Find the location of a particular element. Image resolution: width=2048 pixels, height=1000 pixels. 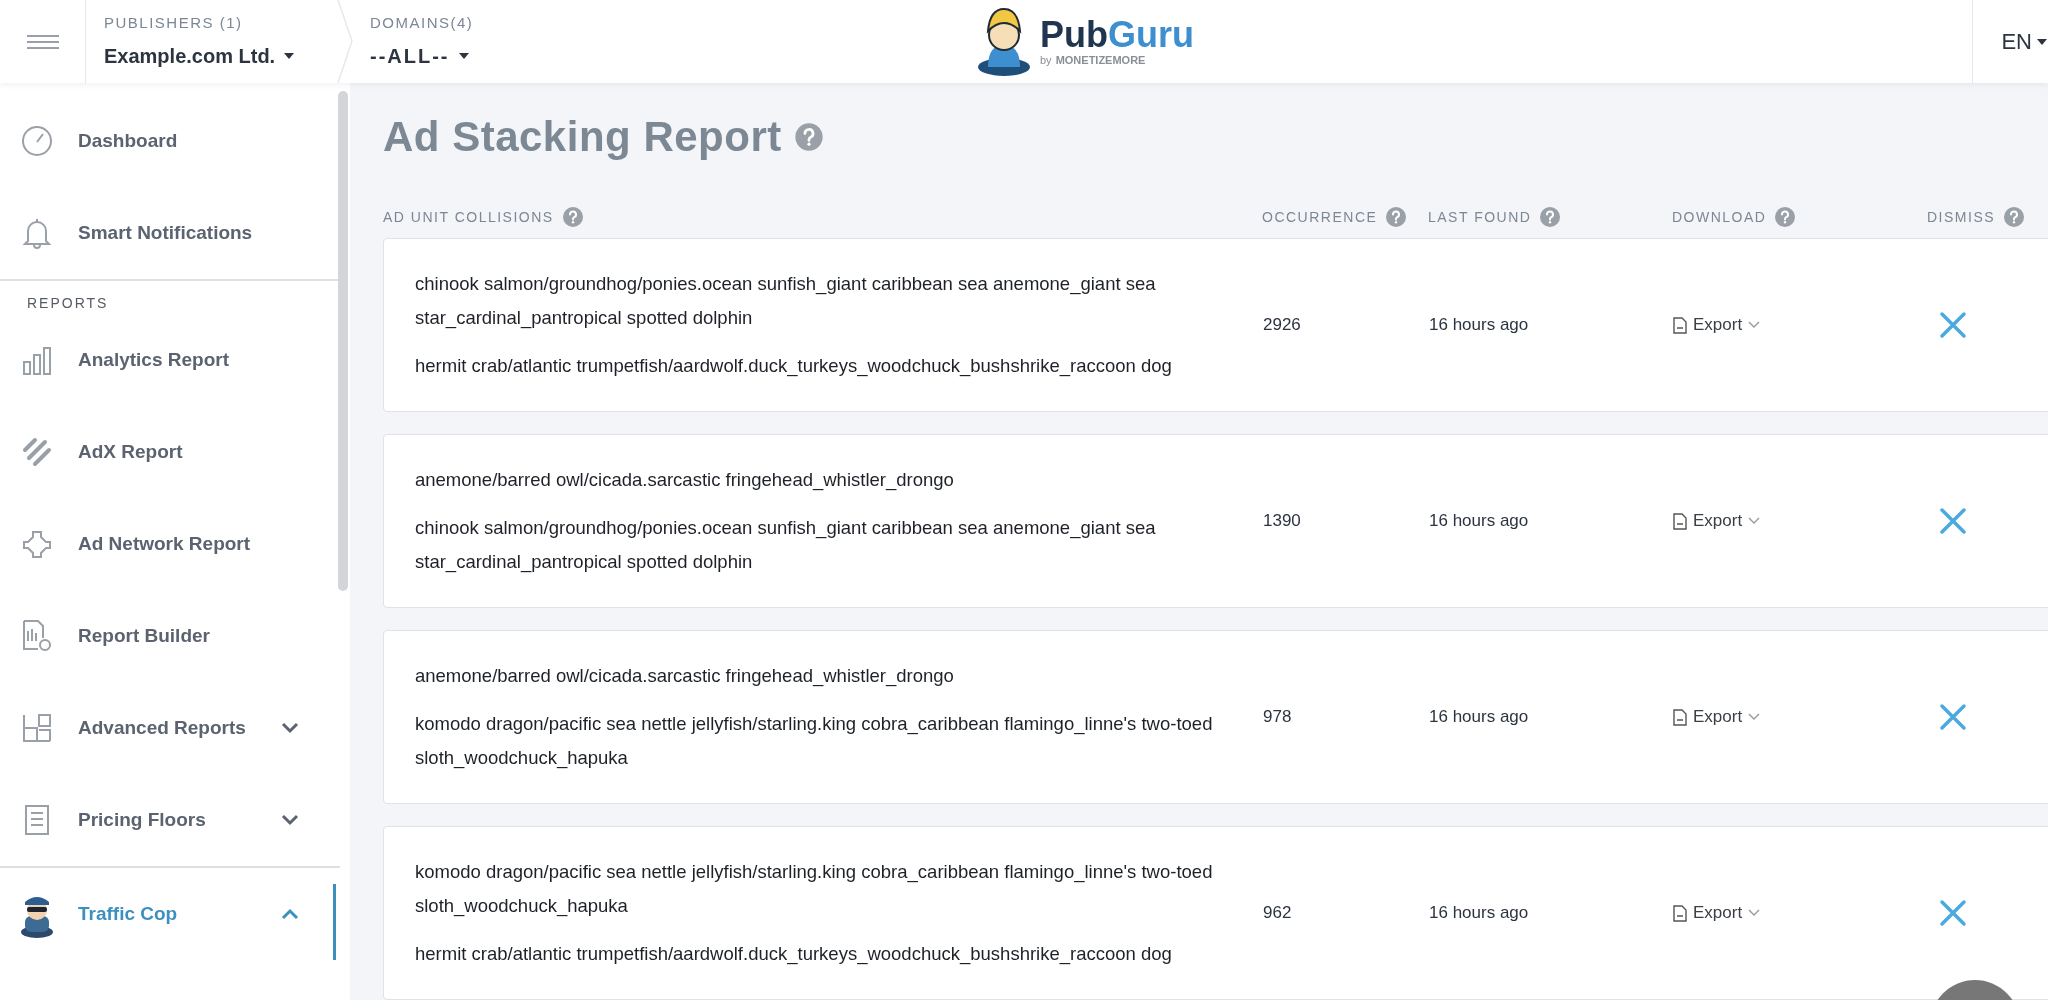

genie-mascot-icon is located at coordinates (1004, 41).